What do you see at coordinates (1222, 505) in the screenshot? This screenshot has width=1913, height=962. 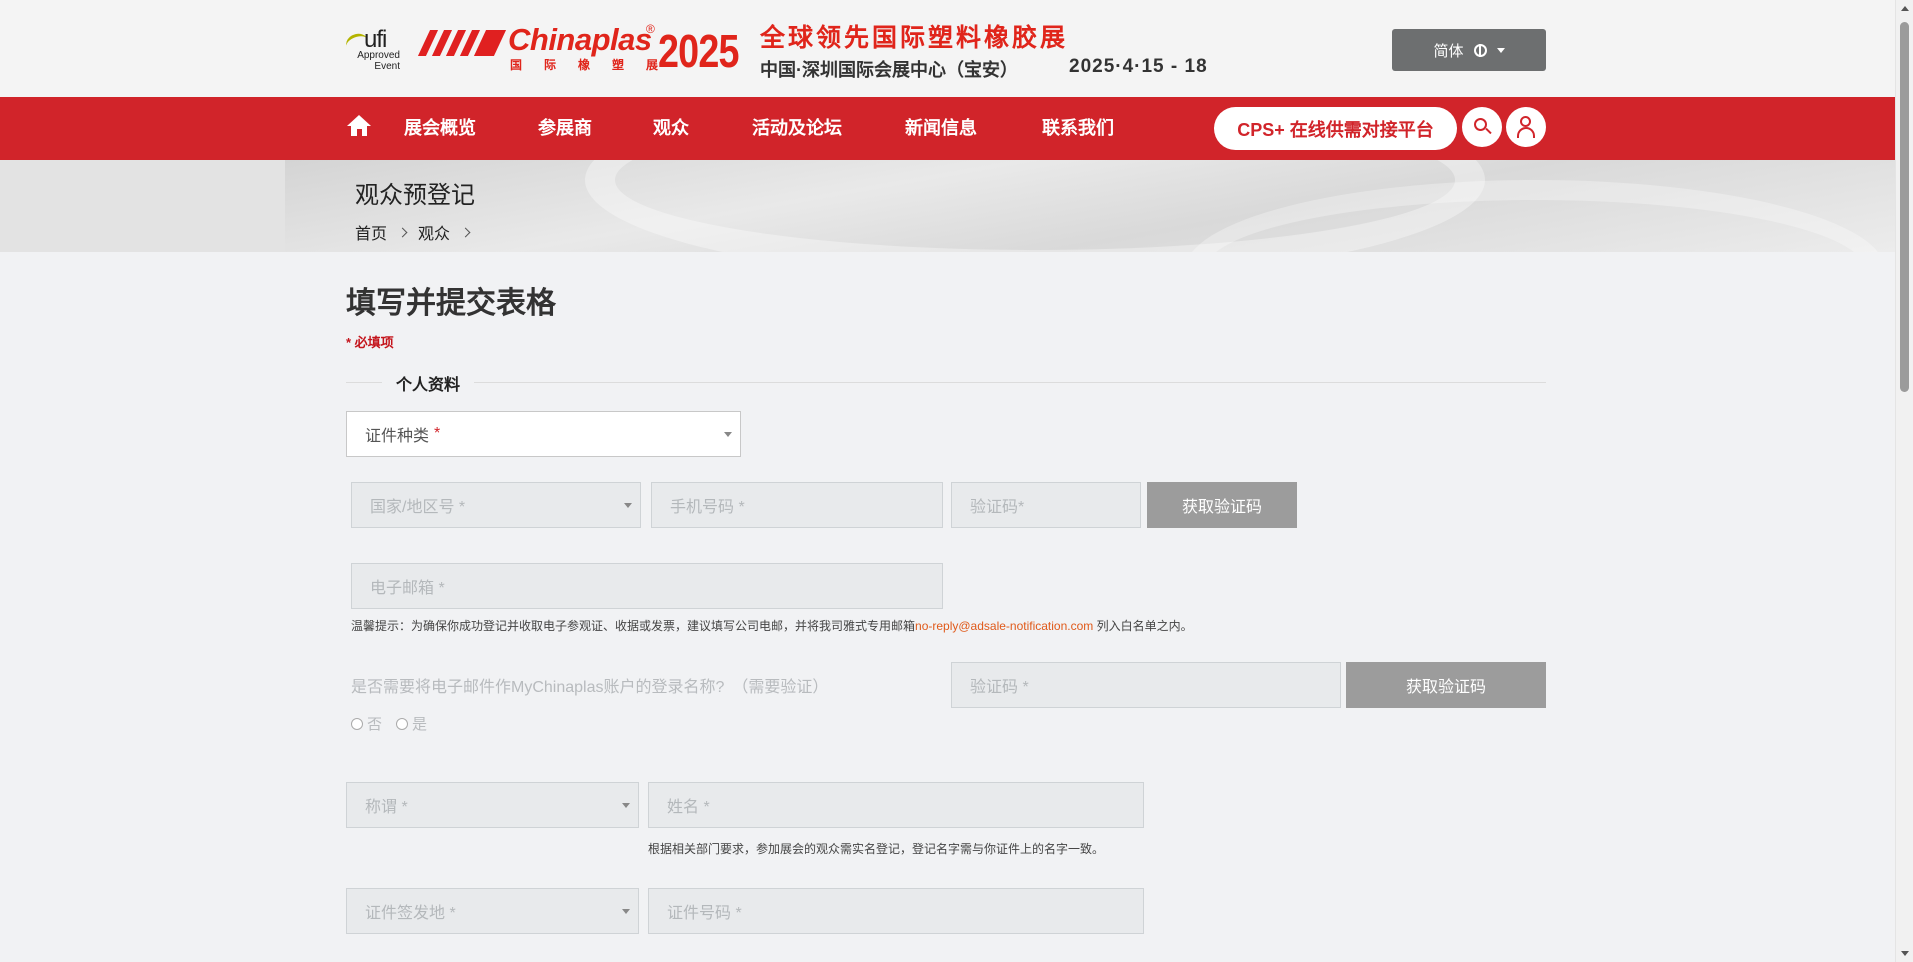 I see `get-sms-code-button: 获取验证码` at bounding box center [1222, 505].